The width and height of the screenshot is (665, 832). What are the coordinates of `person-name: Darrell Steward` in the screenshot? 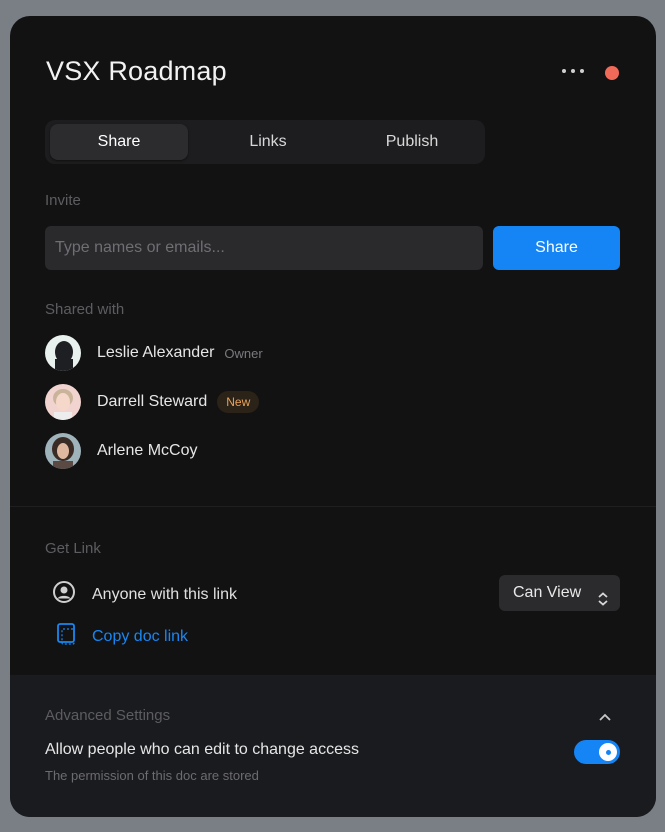 It's located at (152, 401).